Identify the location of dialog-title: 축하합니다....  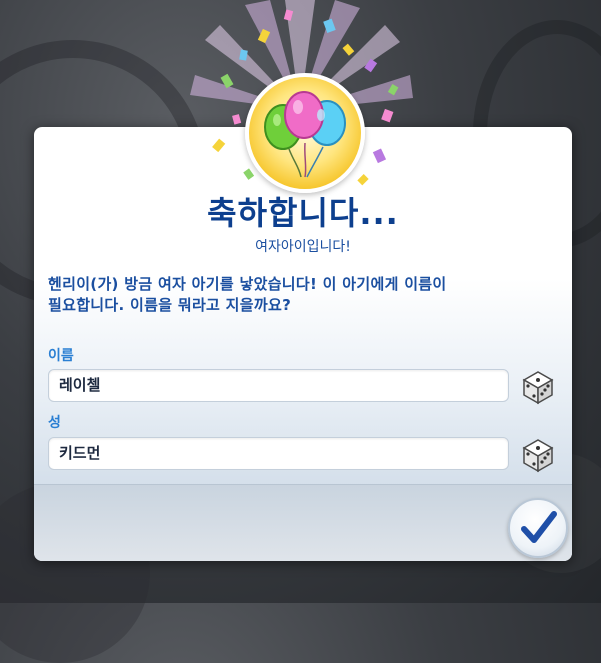
(303, 213).